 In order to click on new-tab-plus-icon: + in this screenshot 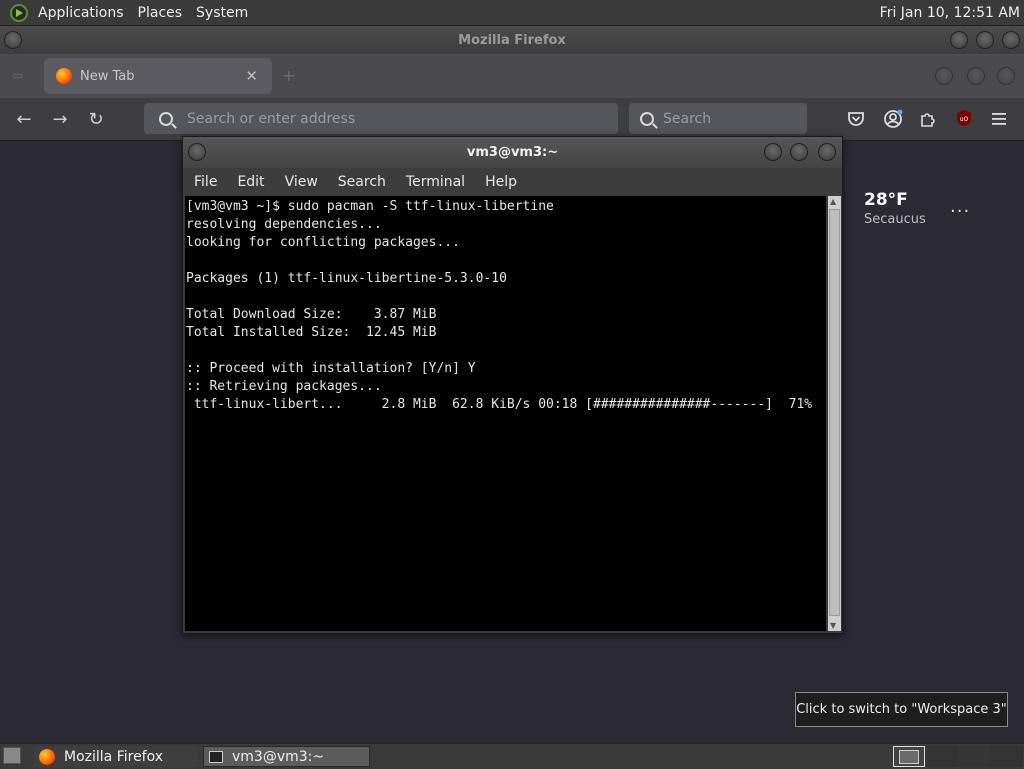, I will do `click(288, 75)`.